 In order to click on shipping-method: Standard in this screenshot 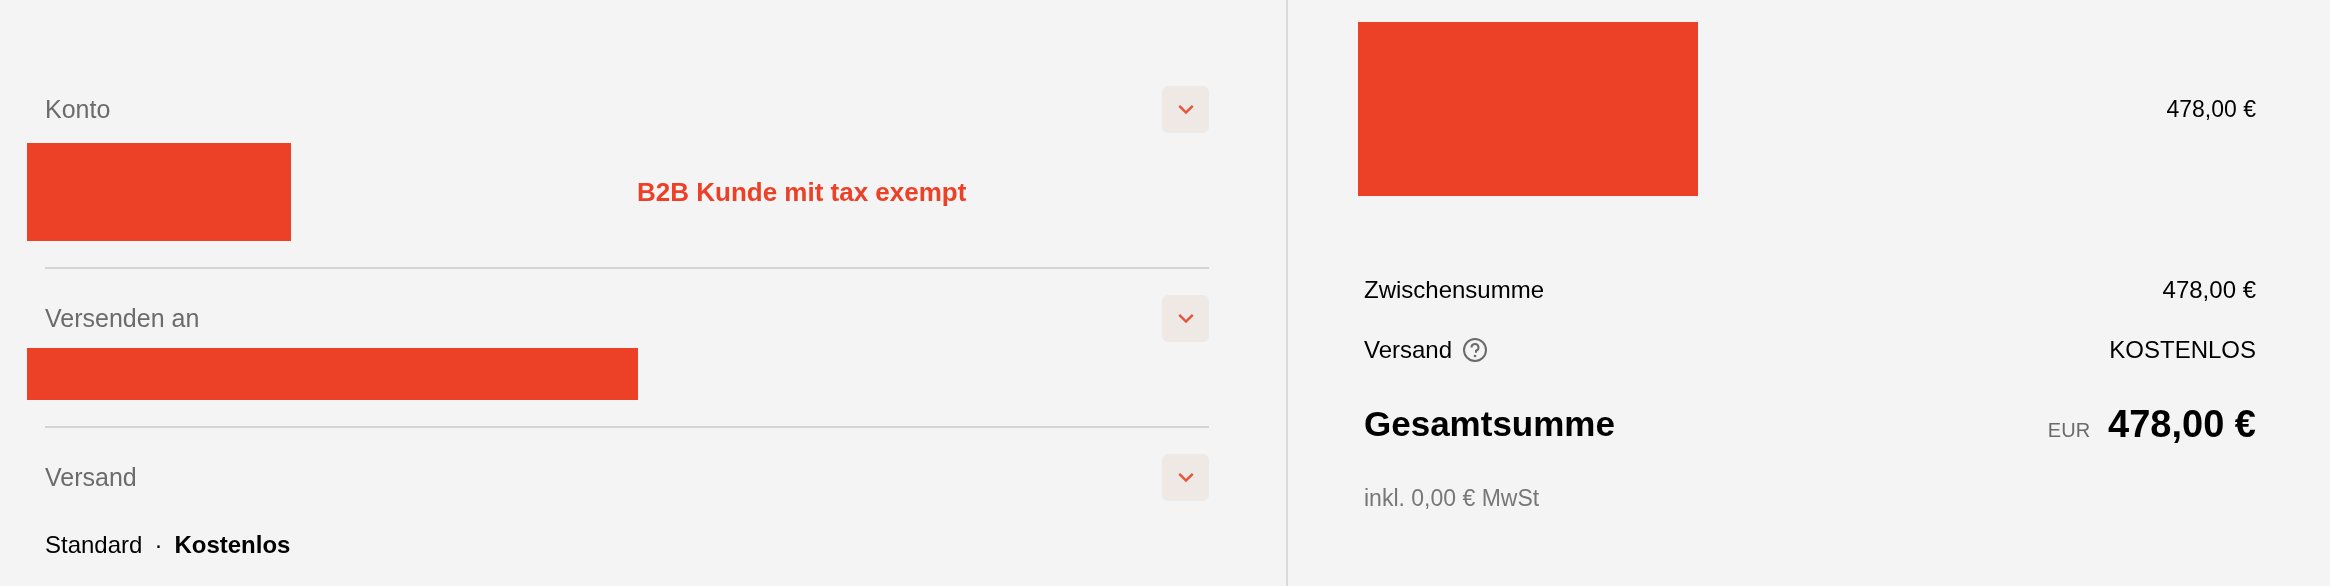, I will do `click(94, 545)`.